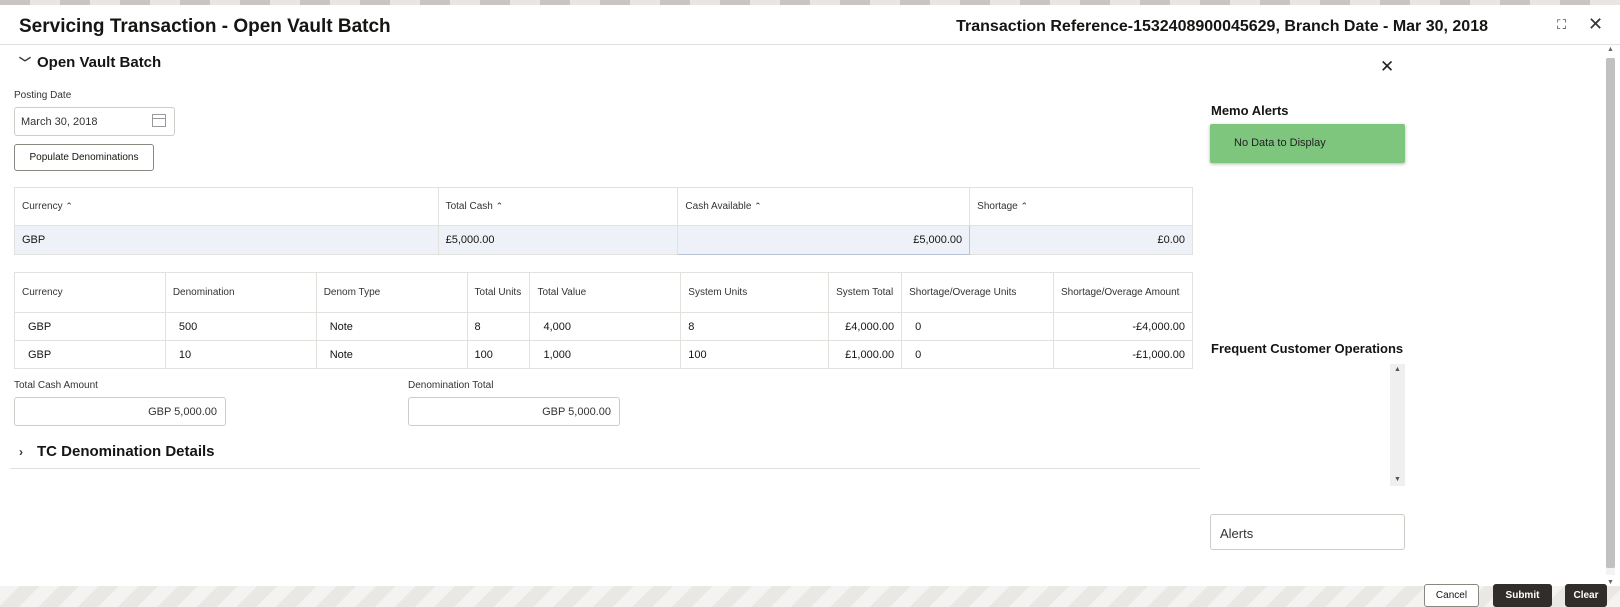 The image size is (1620, 607). Describe the element at coordinates (84, 157) in the screenshot. I see `populate-denominations-button: Populate Denominations` at that location.